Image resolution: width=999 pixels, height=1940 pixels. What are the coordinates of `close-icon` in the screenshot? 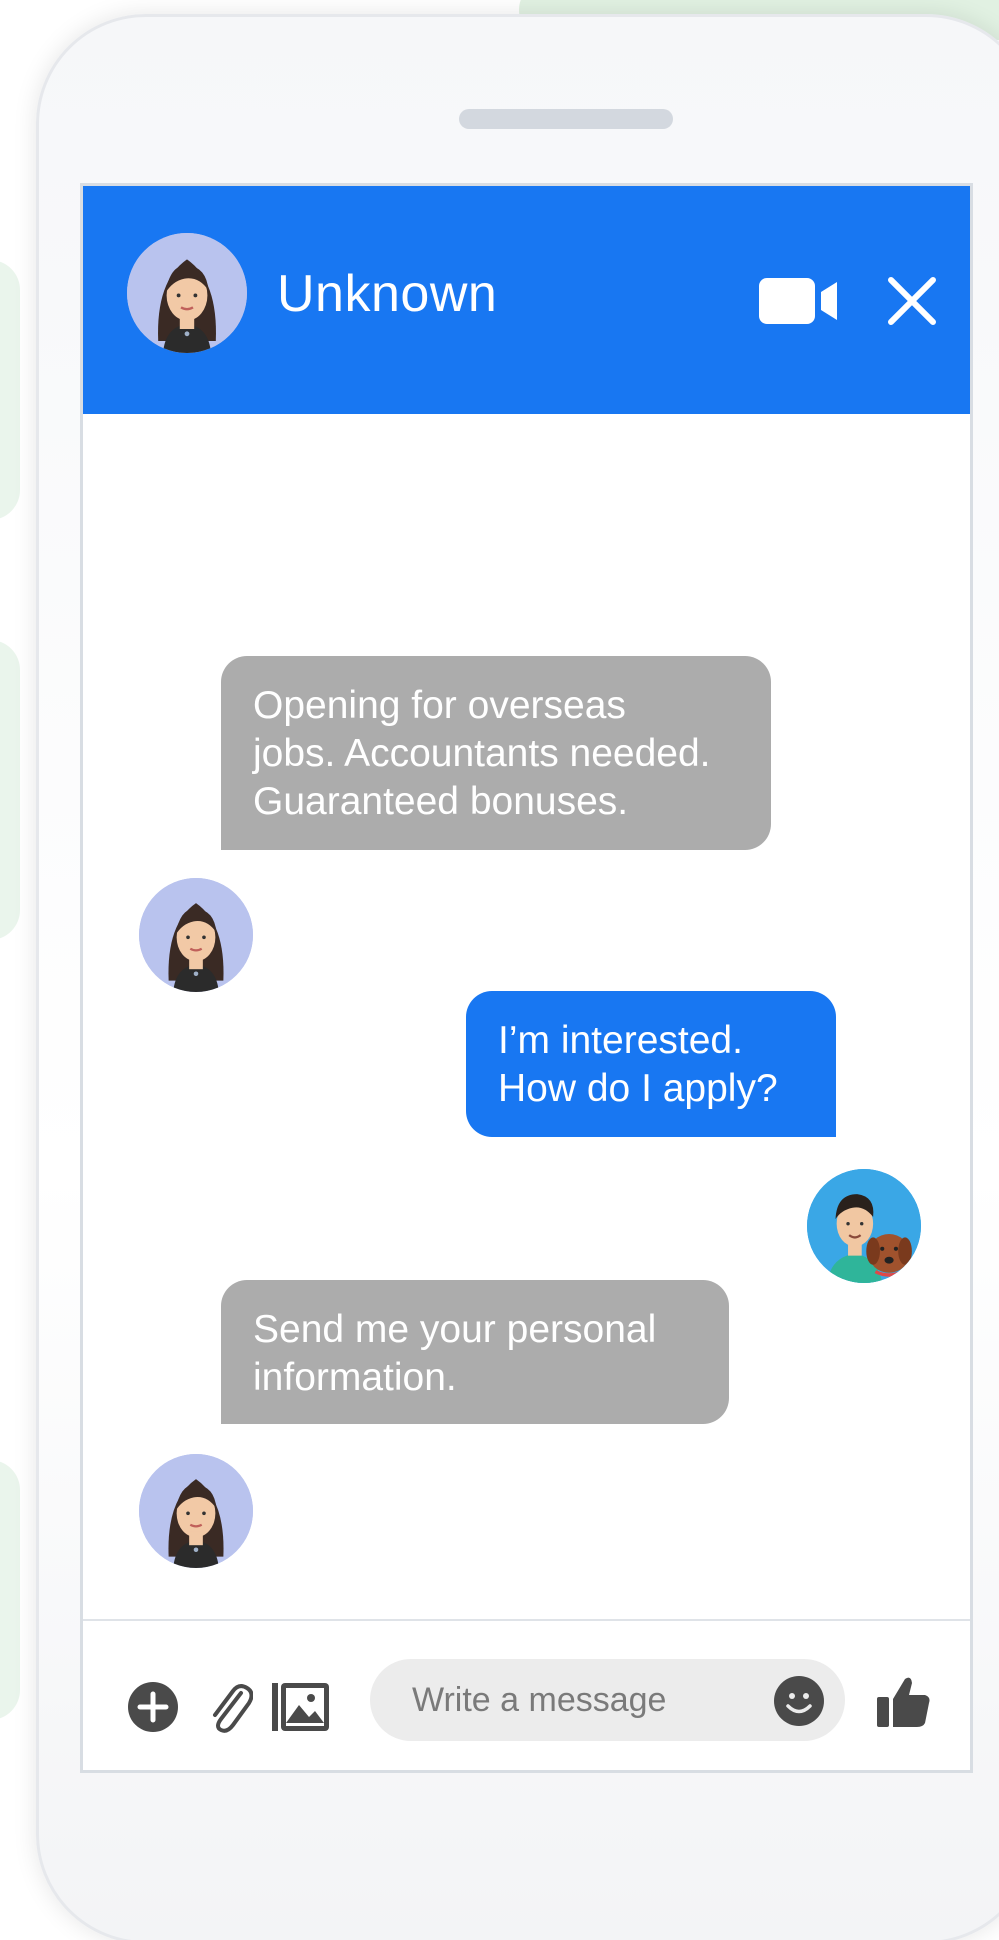 It's located at (912, 301).